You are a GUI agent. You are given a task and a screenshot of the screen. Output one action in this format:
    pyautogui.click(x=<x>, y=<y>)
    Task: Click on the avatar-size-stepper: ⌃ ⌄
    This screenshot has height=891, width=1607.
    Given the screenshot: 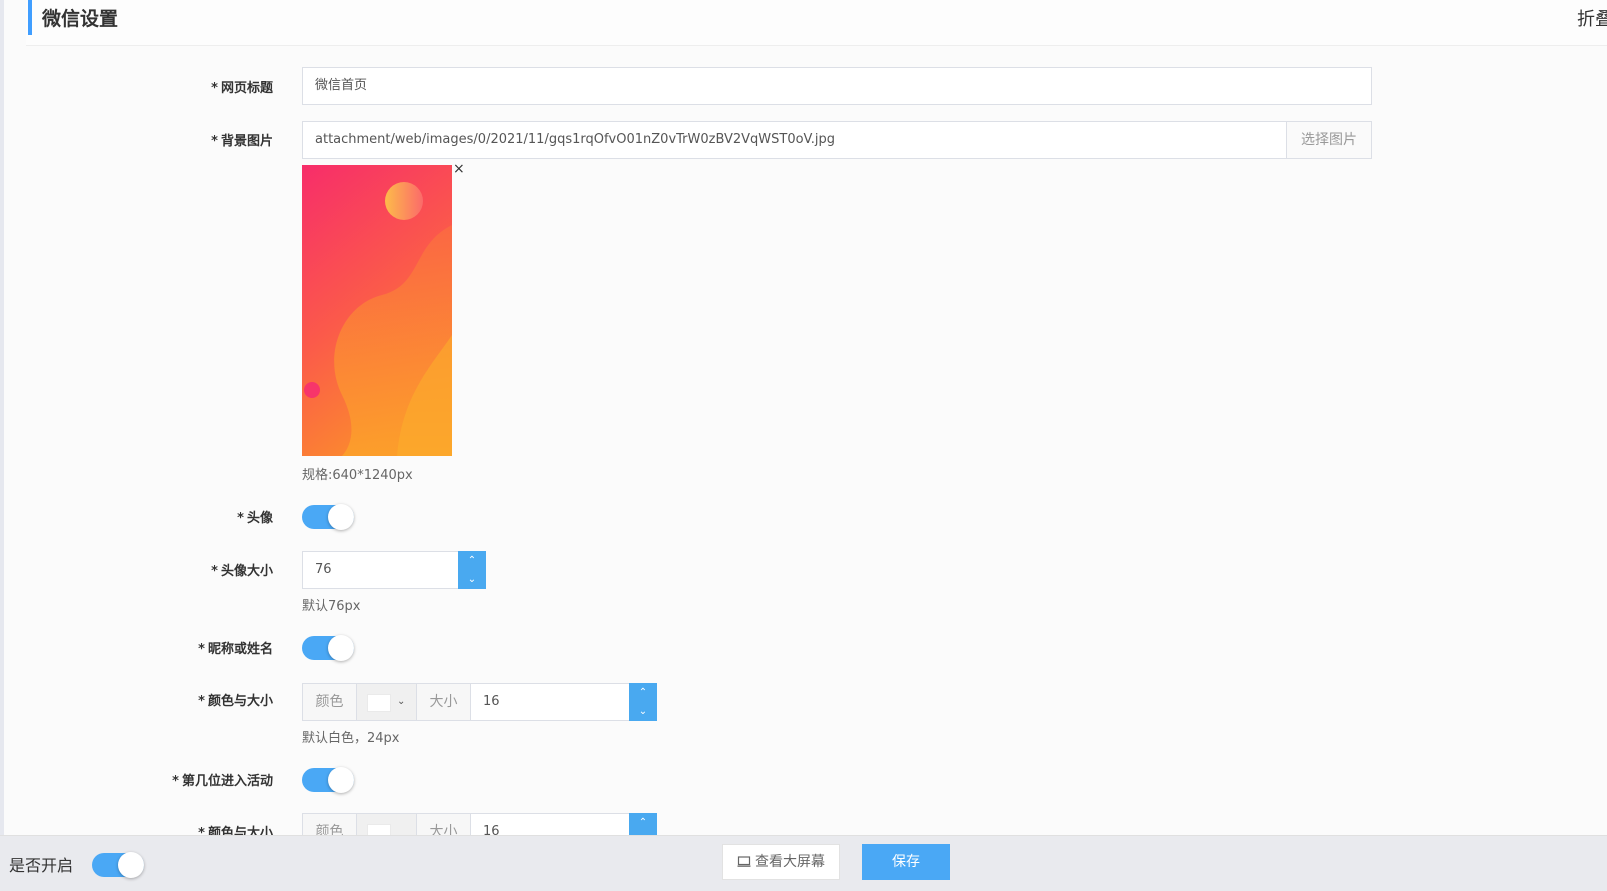 What is the action you would take?
    pyautogui.click(x=472, y=570)
    